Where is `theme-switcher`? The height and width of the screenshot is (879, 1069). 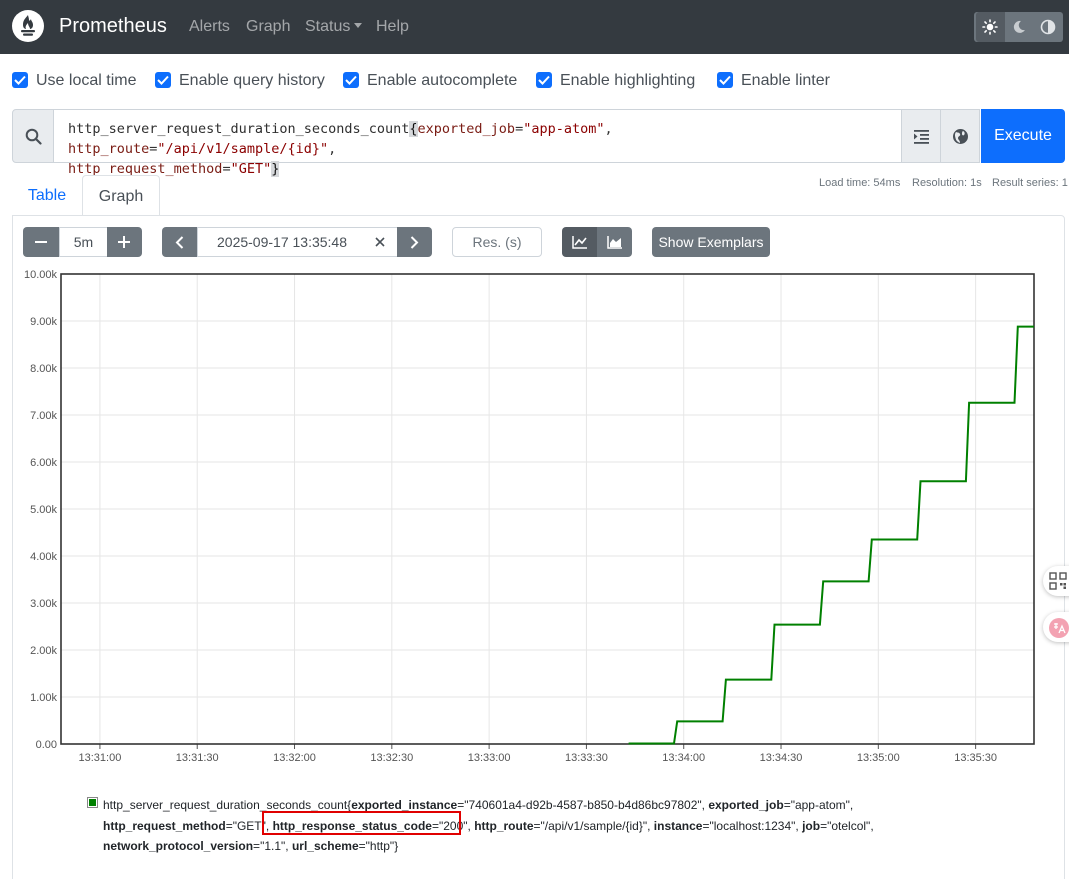 theme-switcher is located at coordinates (1018, 27).